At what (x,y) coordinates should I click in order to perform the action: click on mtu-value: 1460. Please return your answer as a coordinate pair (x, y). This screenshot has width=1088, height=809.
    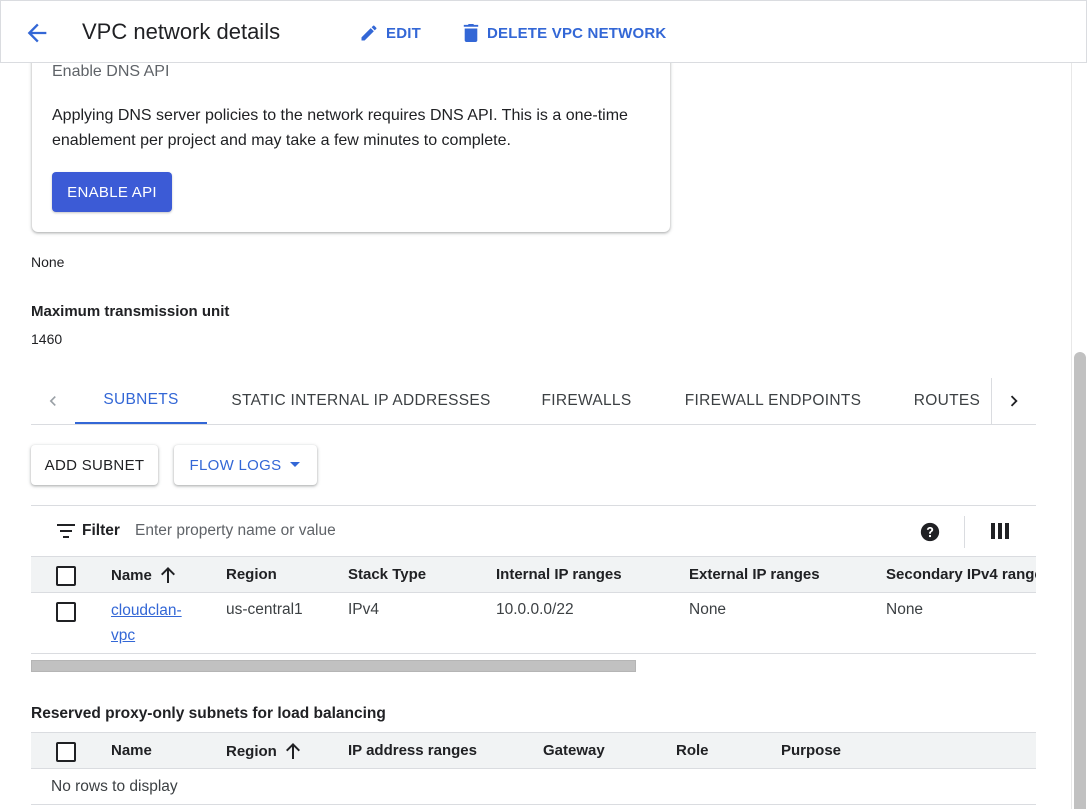
    Looking at the image, I should click on (47, 339).